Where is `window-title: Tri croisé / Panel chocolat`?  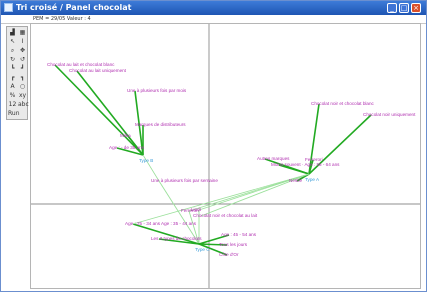 window-title: Tri croisé / Panel chocolat is located at coordinates (74, 7).